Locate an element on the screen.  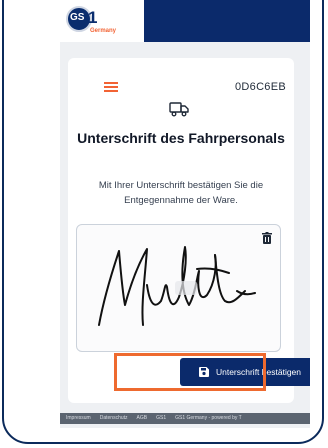
logo-digit: 1 is located at coordinates (93, 17).